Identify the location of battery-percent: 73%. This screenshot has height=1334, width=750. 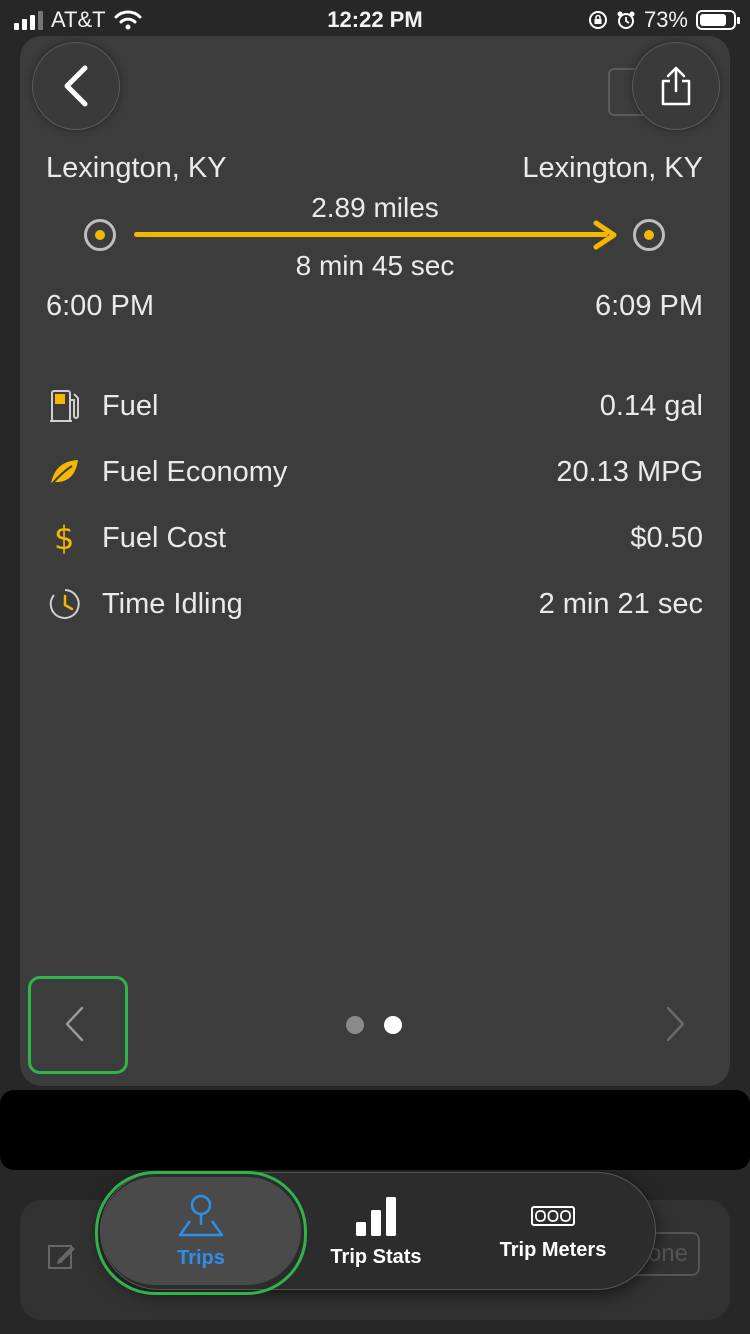
(665, 19).